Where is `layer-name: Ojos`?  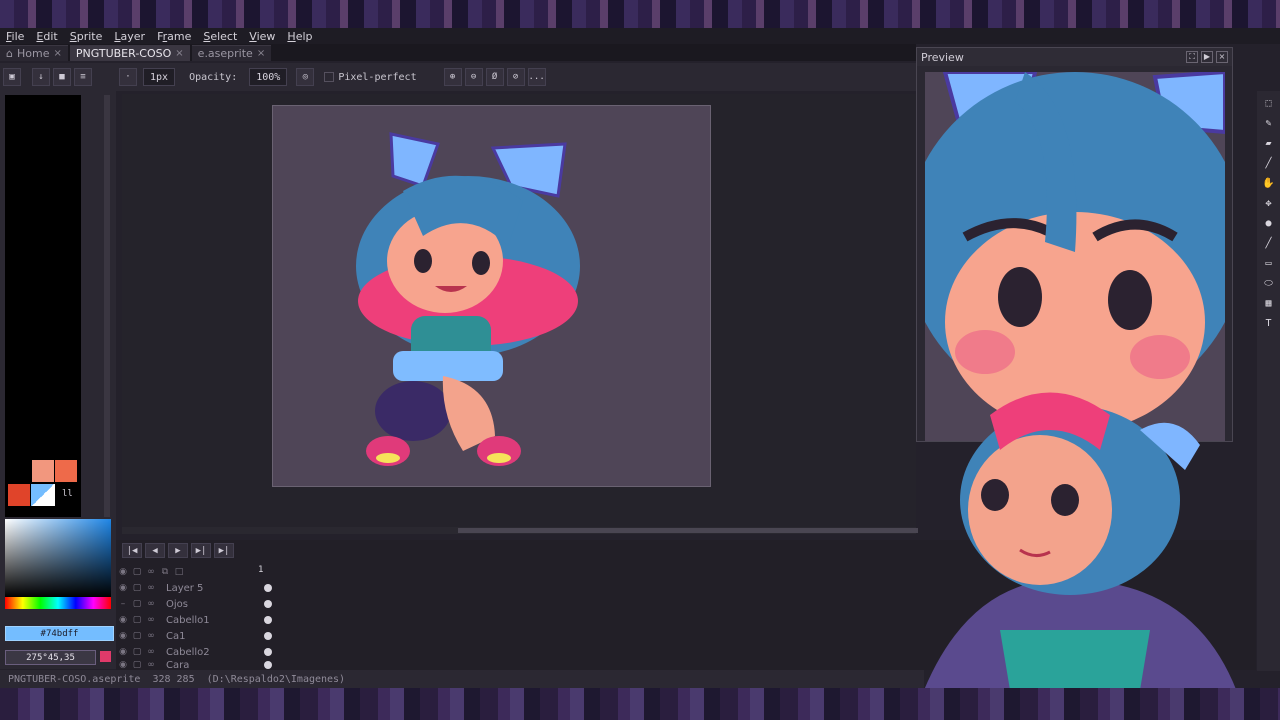 layer-name: Ojos is located at coordinates (215, 604).